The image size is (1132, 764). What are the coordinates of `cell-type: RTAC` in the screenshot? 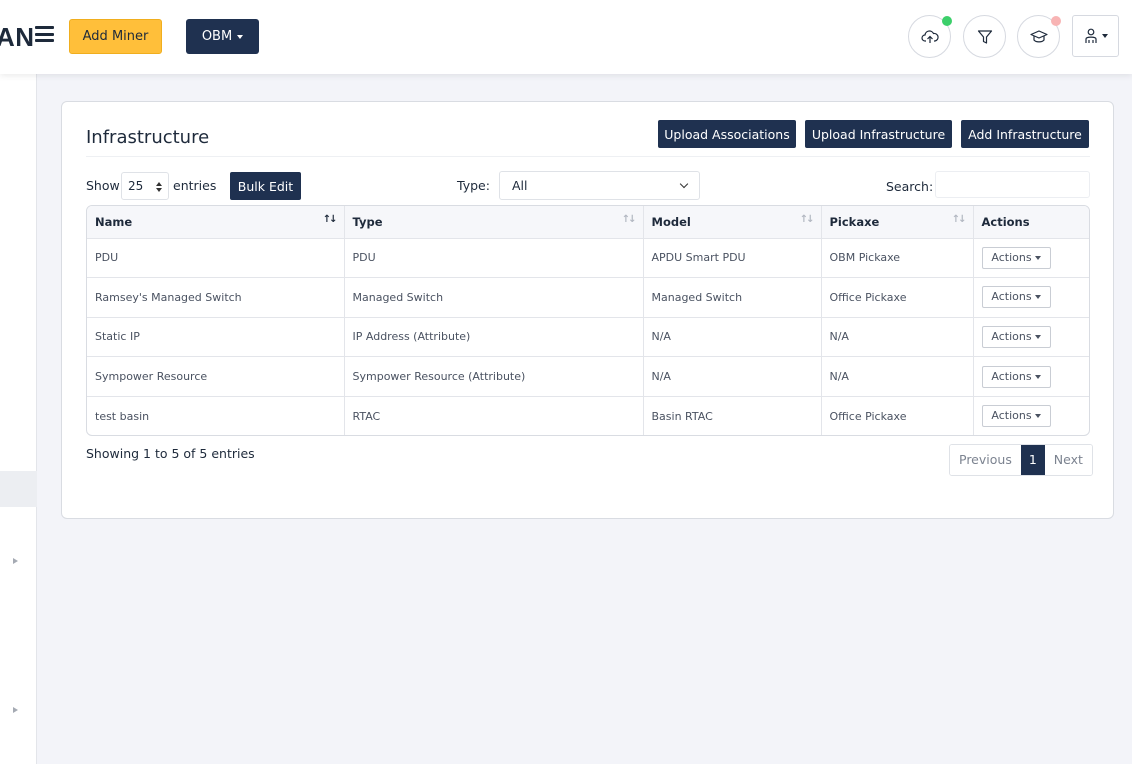 It's located at (494, 415).